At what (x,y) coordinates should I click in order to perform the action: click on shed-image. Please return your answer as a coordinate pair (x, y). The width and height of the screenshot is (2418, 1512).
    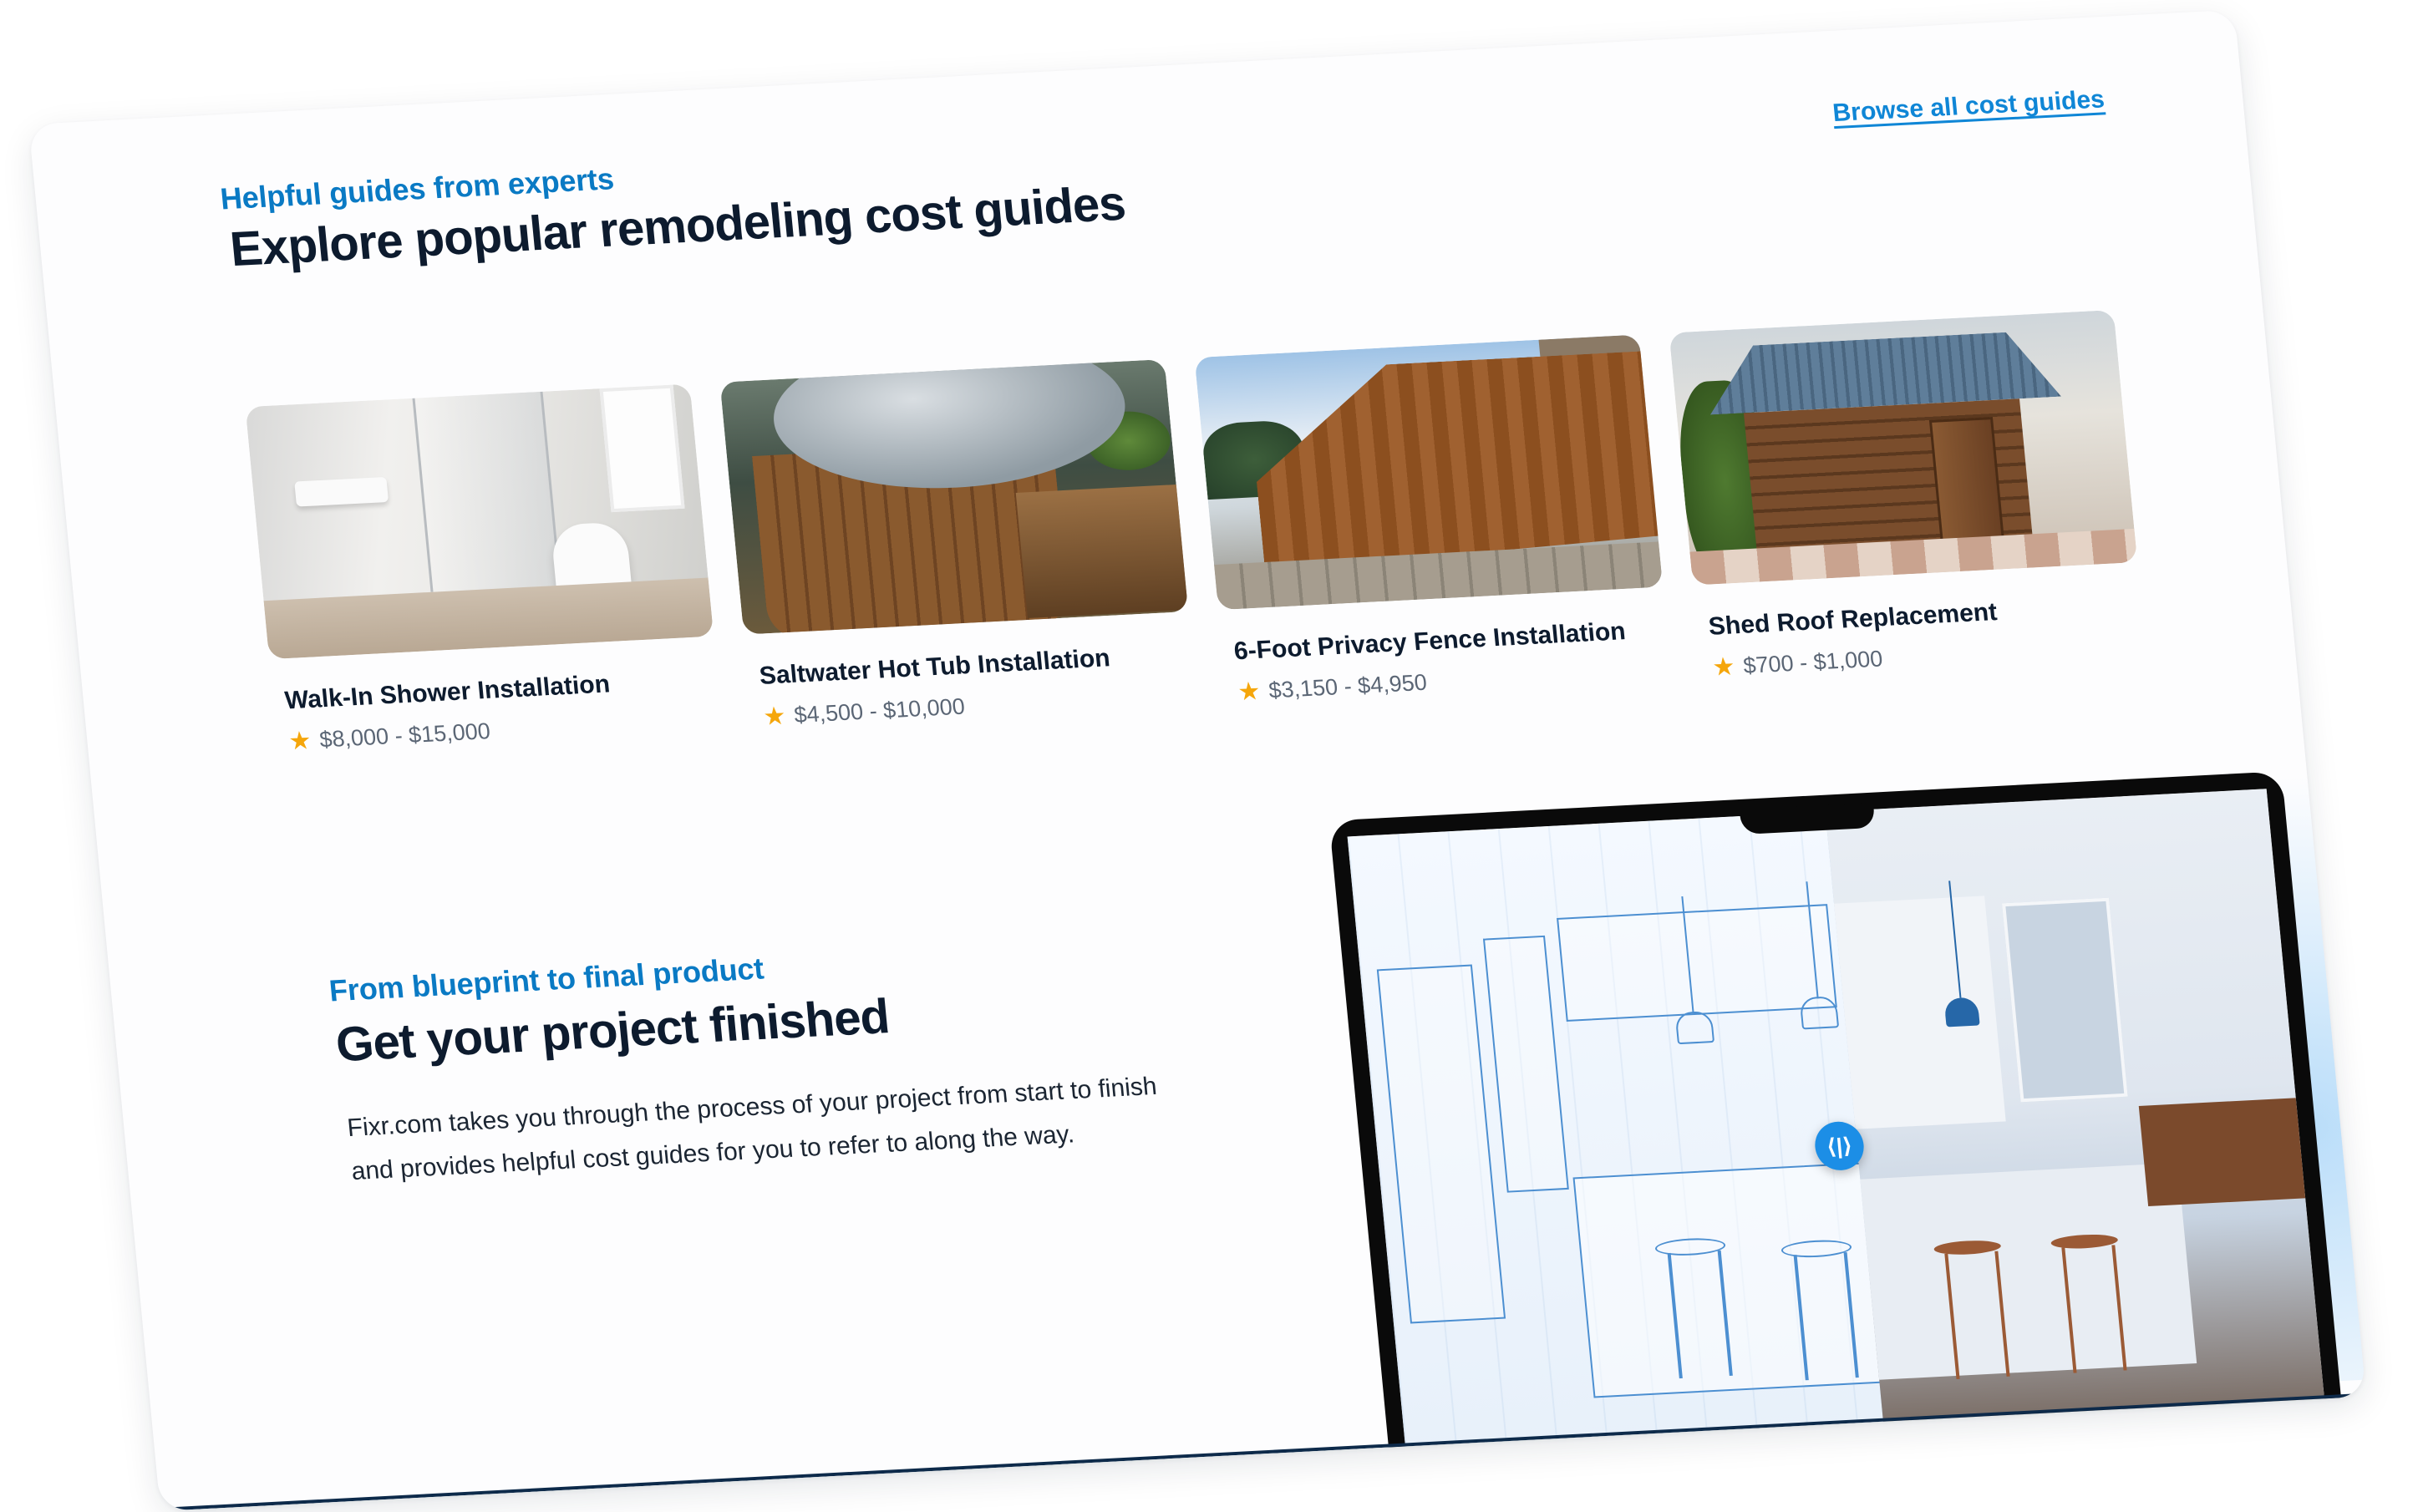
    Looking at the image, I should click on (1904, 447).